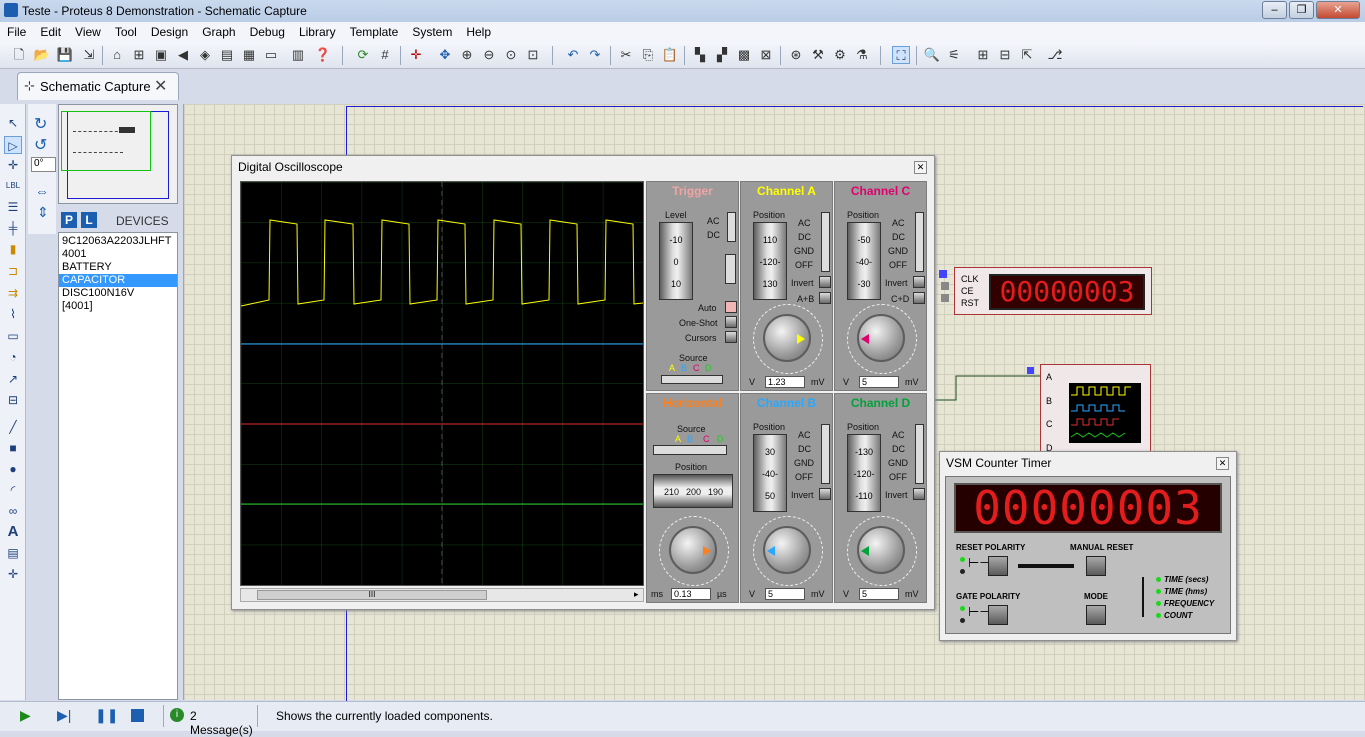 This screenshot has width=1365, height=737. What do you see at coordinates (983, 55) in the screenshot?
I see `new-sheet-icon: ⊞` at bounding box center [983, 55].